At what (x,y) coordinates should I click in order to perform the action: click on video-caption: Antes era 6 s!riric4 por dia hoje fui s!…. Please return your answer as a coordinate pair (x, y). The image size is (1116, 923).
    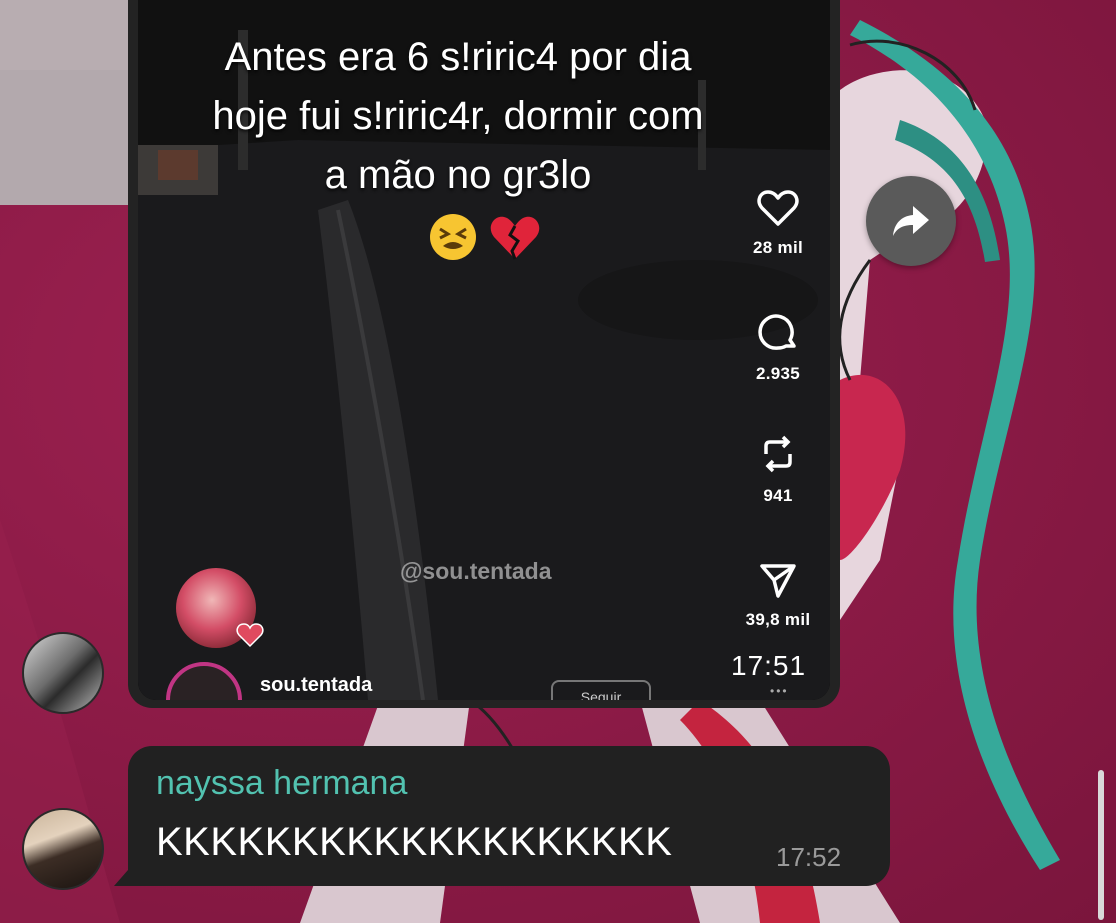
    Looking at the image, I should click on (458, 116).